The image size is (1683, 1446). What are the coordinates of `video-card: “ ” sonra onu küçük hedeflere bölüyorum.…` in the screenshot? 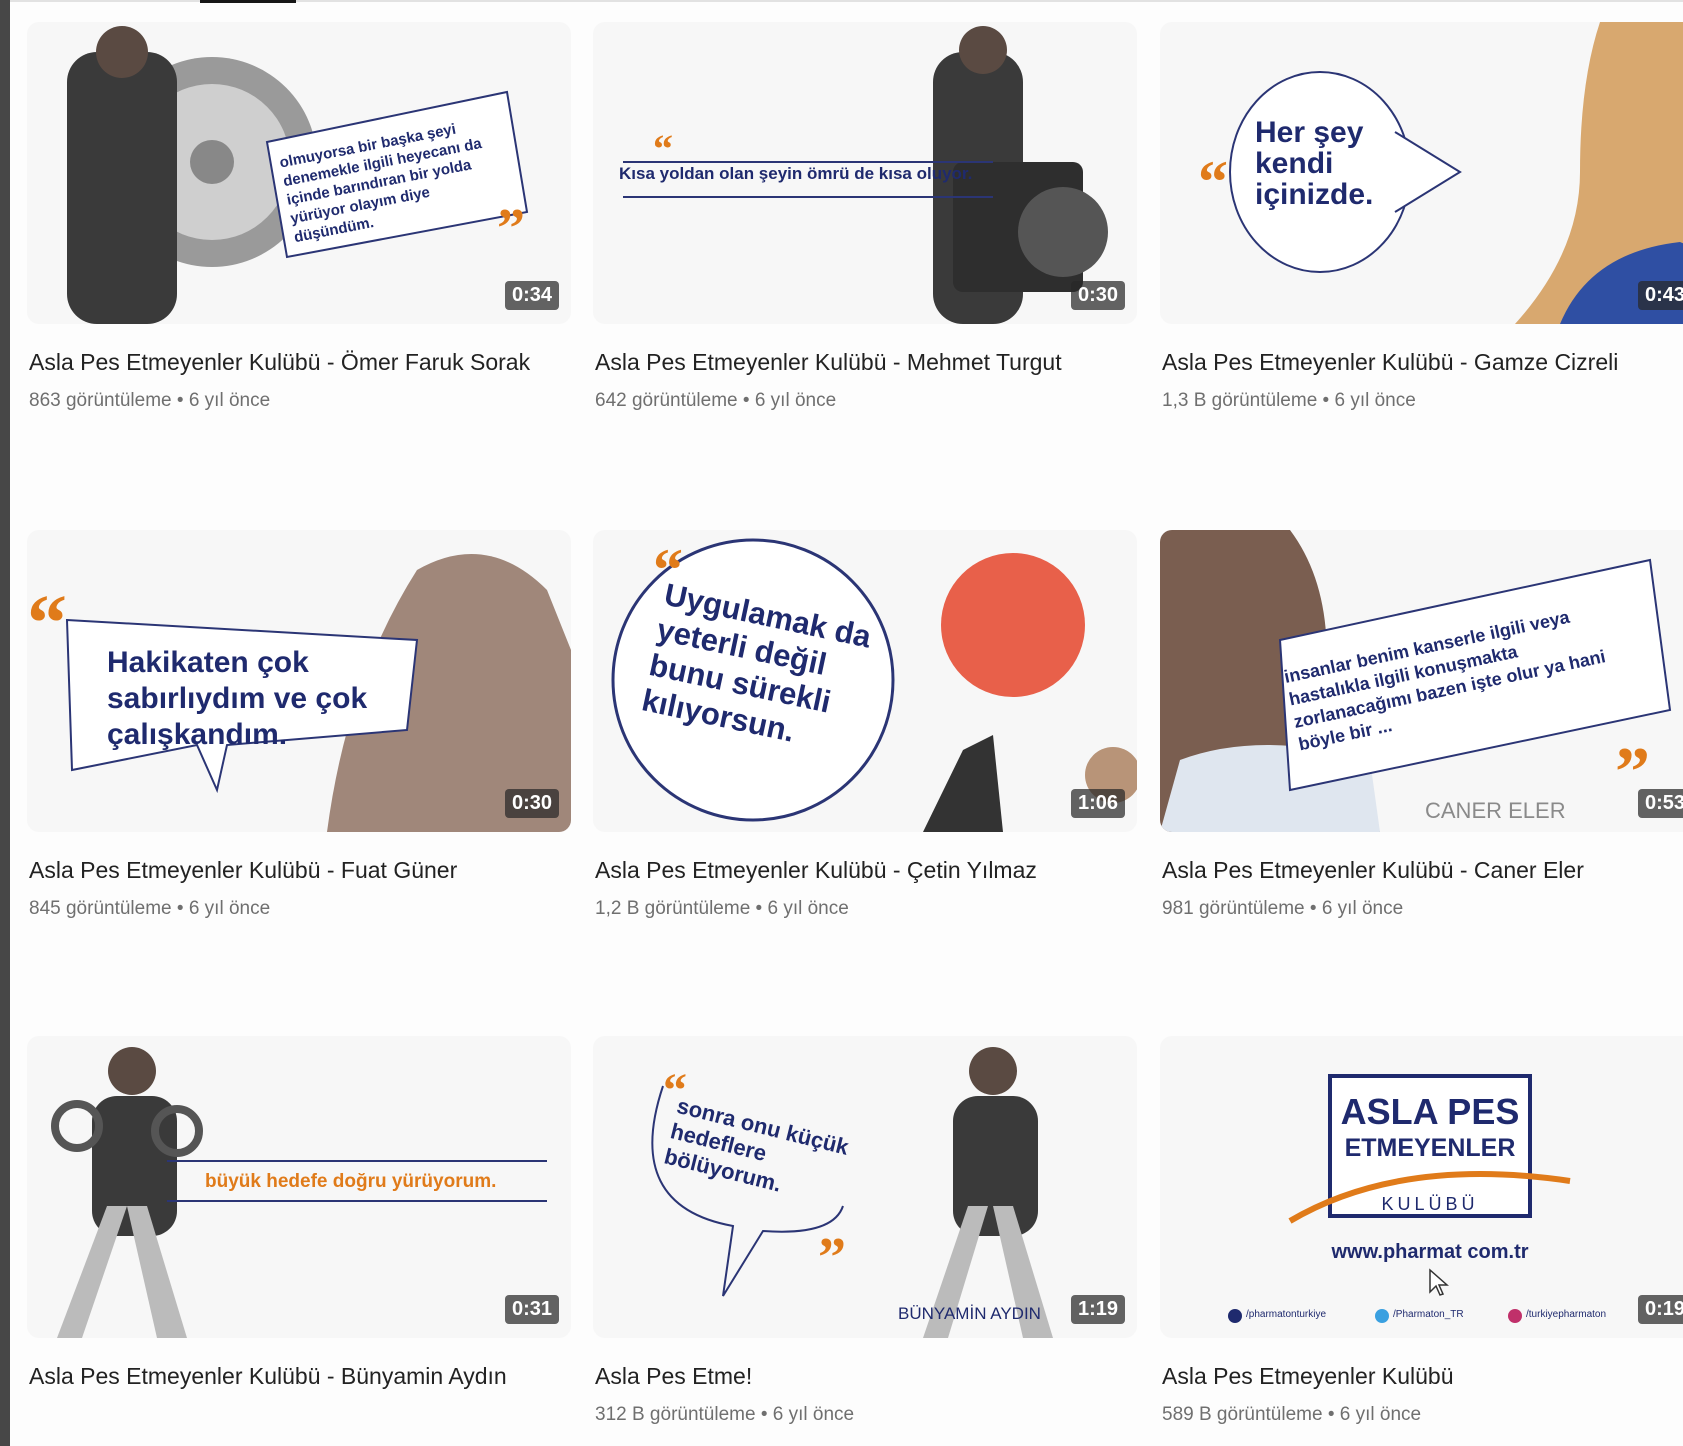 It's located at (865, 1231).